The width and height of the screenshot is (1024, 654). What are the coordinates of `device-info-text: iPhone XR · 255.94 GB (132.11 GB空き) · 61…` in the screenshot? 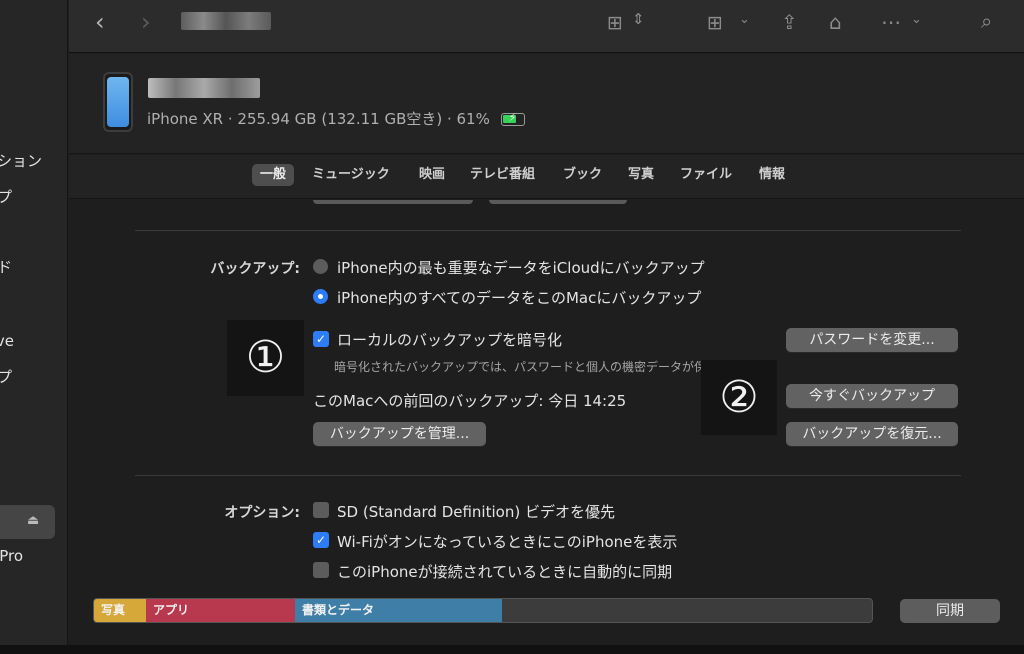 It's located at (318, 119).